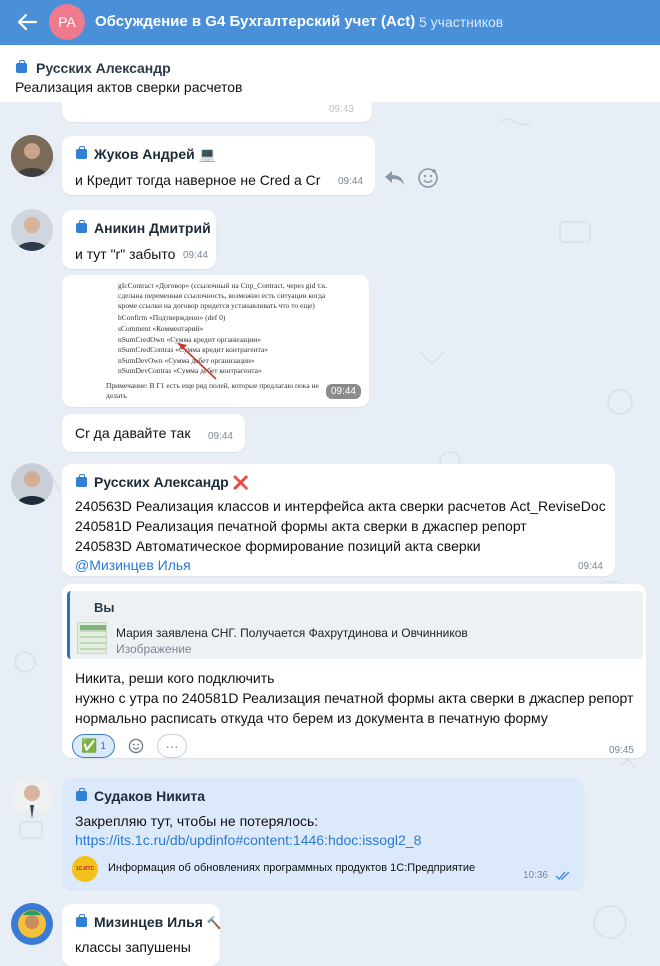  Describe the element at coordinates (103, 746) in the screenshot. I see `reaction-count: 1` at that location.